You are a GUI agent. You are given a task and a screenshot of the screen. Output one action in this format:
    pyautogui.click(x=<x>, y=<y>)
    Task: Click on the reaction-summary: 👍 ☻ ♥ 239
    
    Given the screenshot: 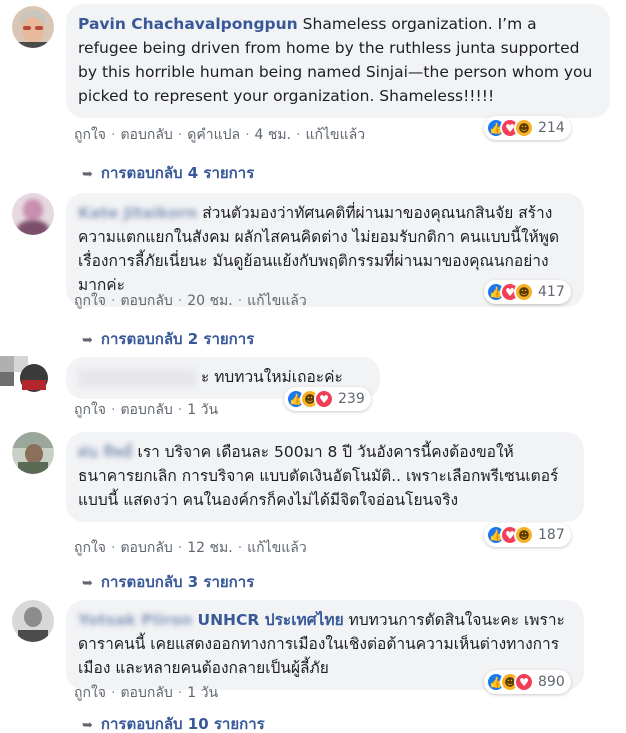 What is the action you would take?
    pyautogui.click(x=327, y=399)
    